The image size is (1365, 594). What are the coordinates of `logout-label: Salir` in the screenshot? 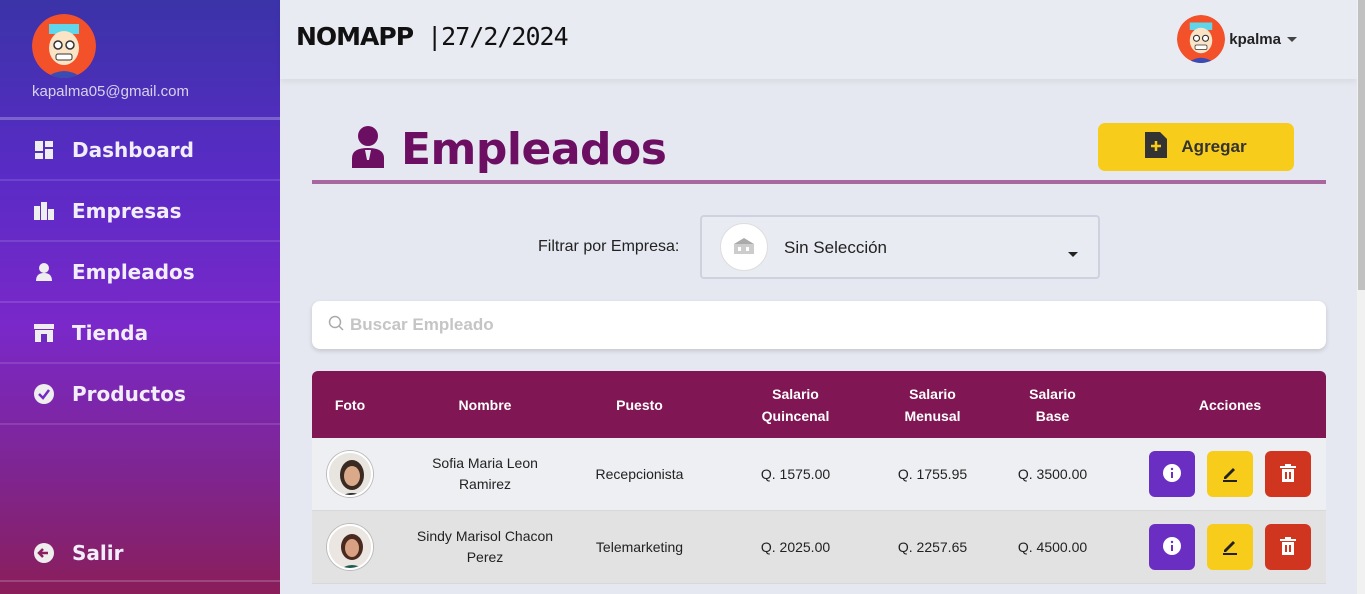 It's located at (98, 553).